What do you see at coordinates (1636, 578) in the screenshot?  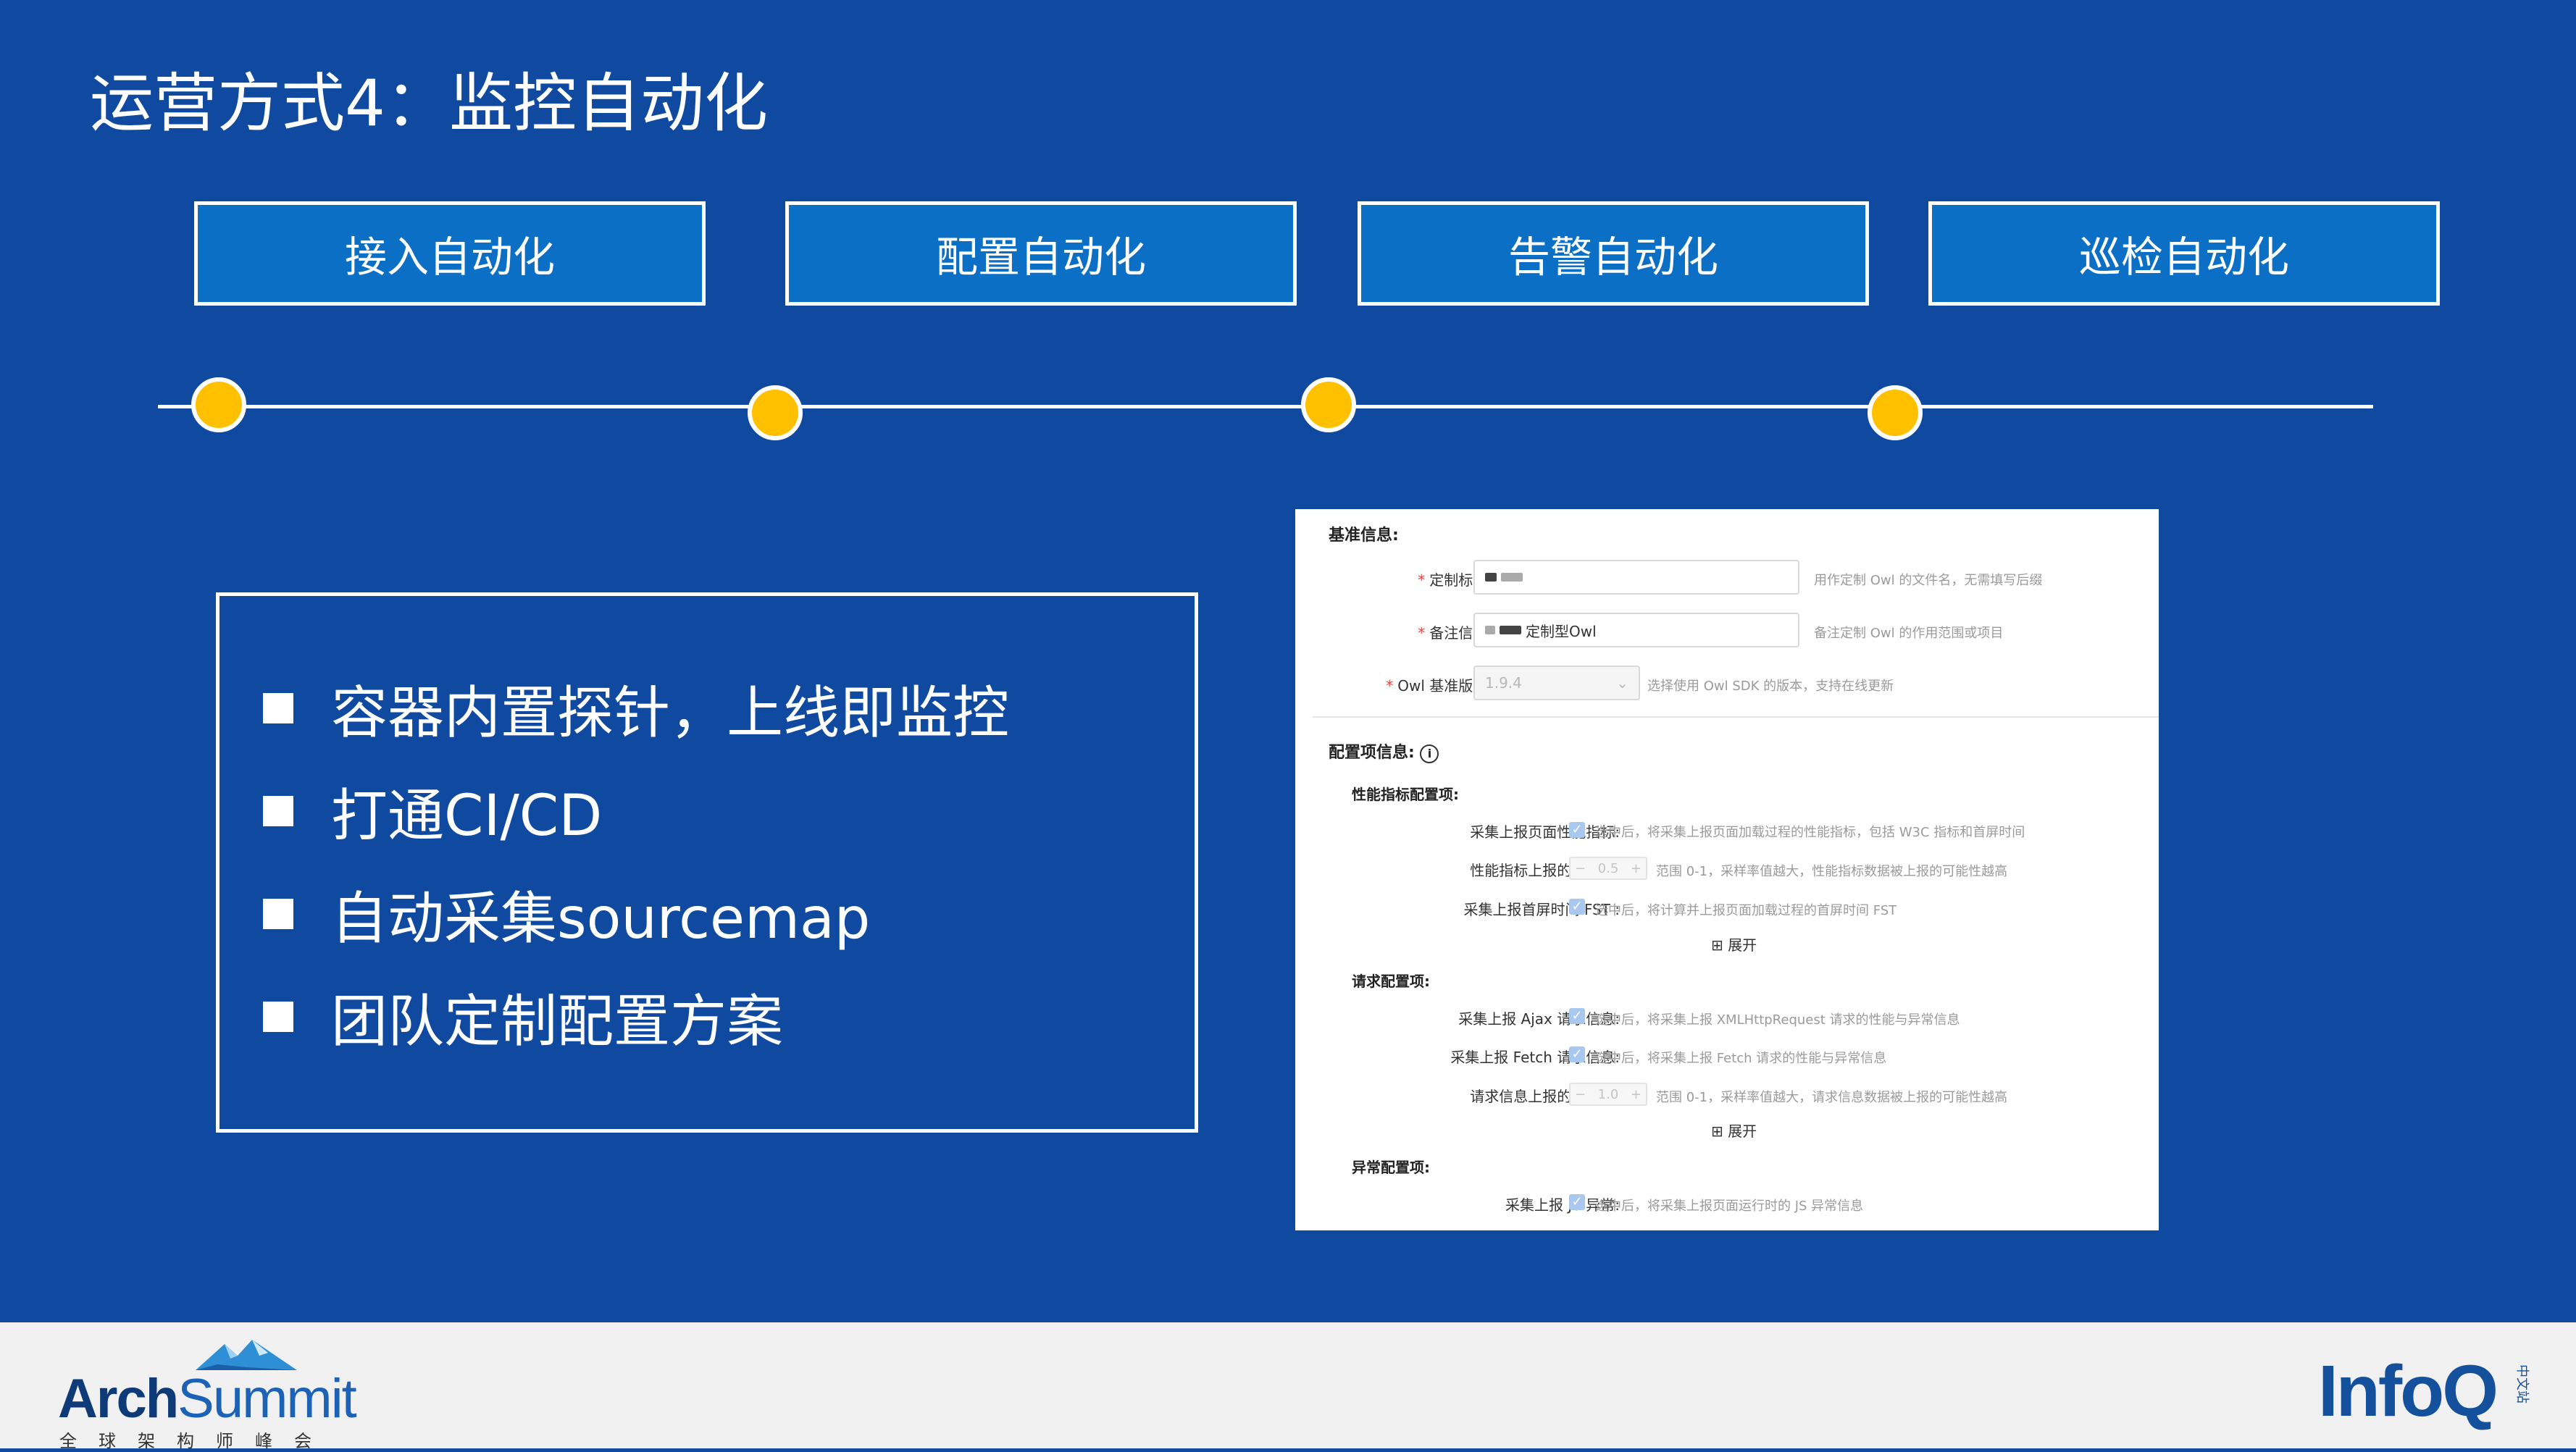 I see `custom-id-input` at bounding box center [1636, 578].